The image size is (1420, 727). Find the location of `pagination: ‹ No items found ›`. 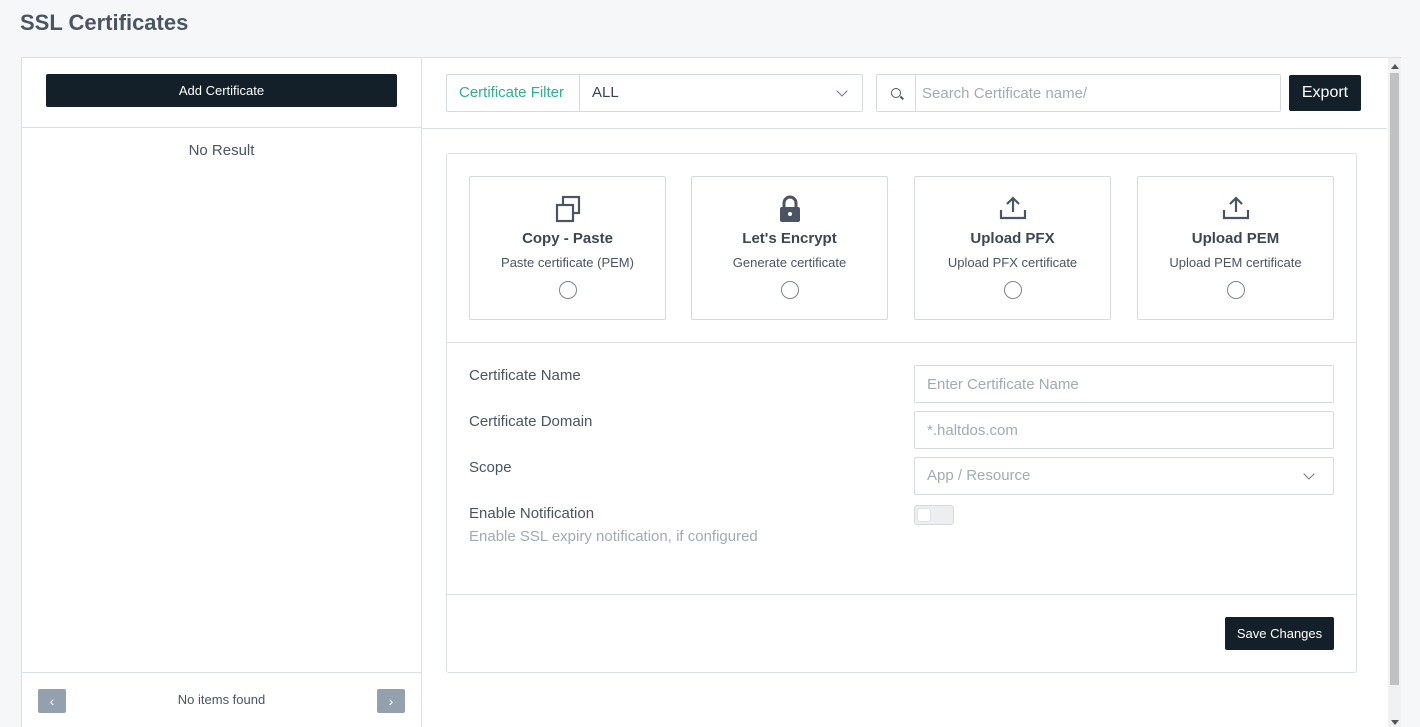

pagination: ‹ No items found › is located at coordinates (221, 699).